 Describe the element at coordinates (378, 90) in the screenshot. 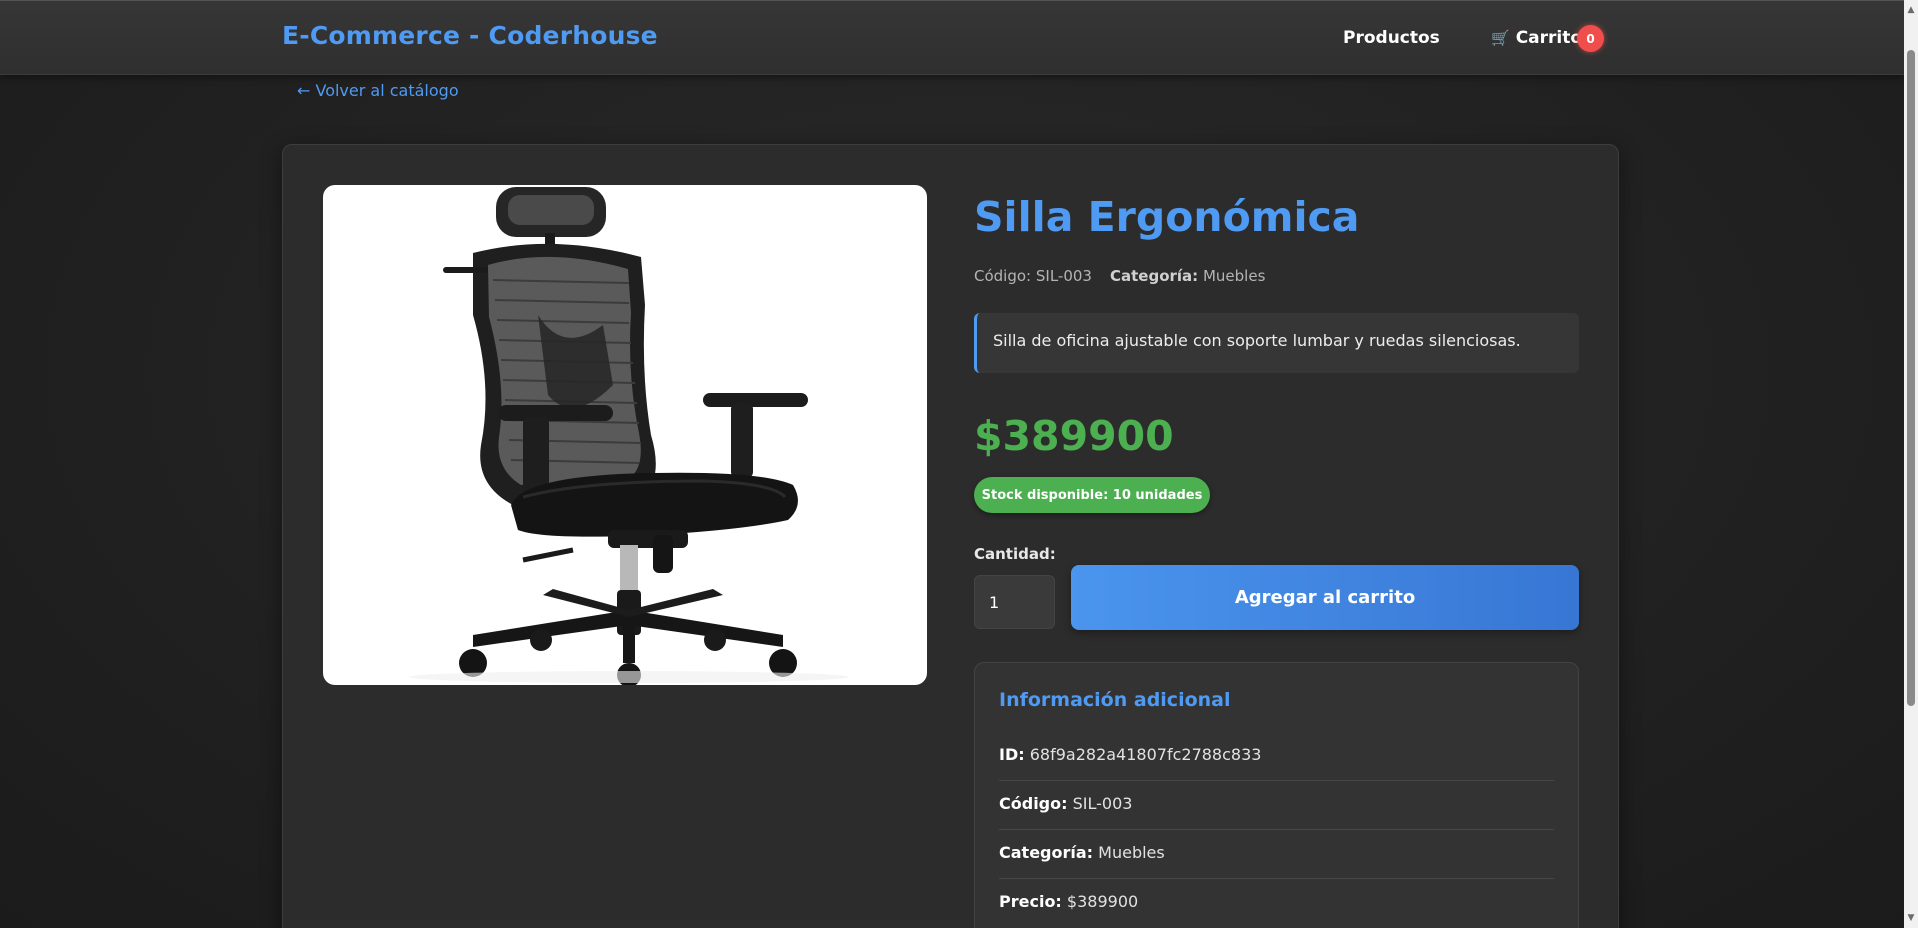

I see `back-to-catalog-link: ← Volver al catálogo` at that location.